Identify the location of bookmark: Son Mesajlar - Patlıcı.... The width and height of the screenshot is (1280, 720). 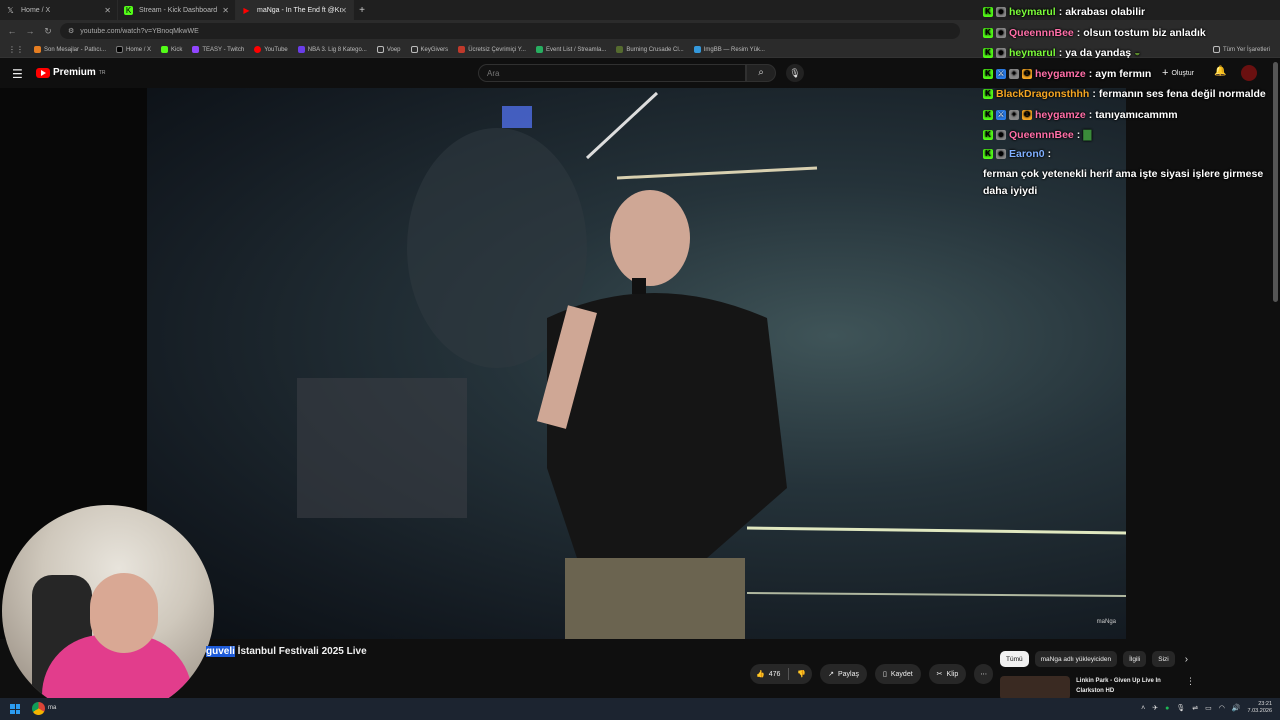
(70, 49).